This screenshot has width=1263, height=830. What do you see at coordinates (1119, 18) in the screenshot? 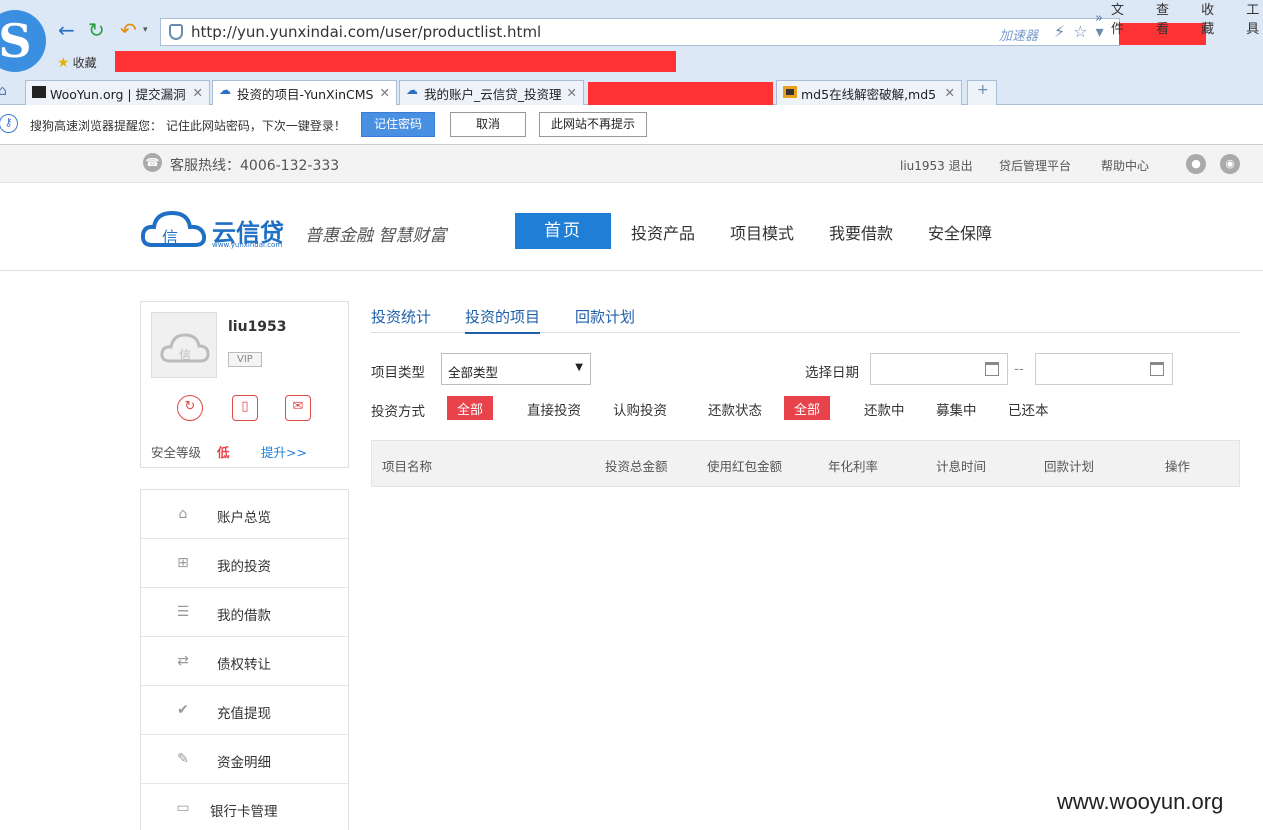
I see `menu-file: 文件` at bounding box center [1119, 18].